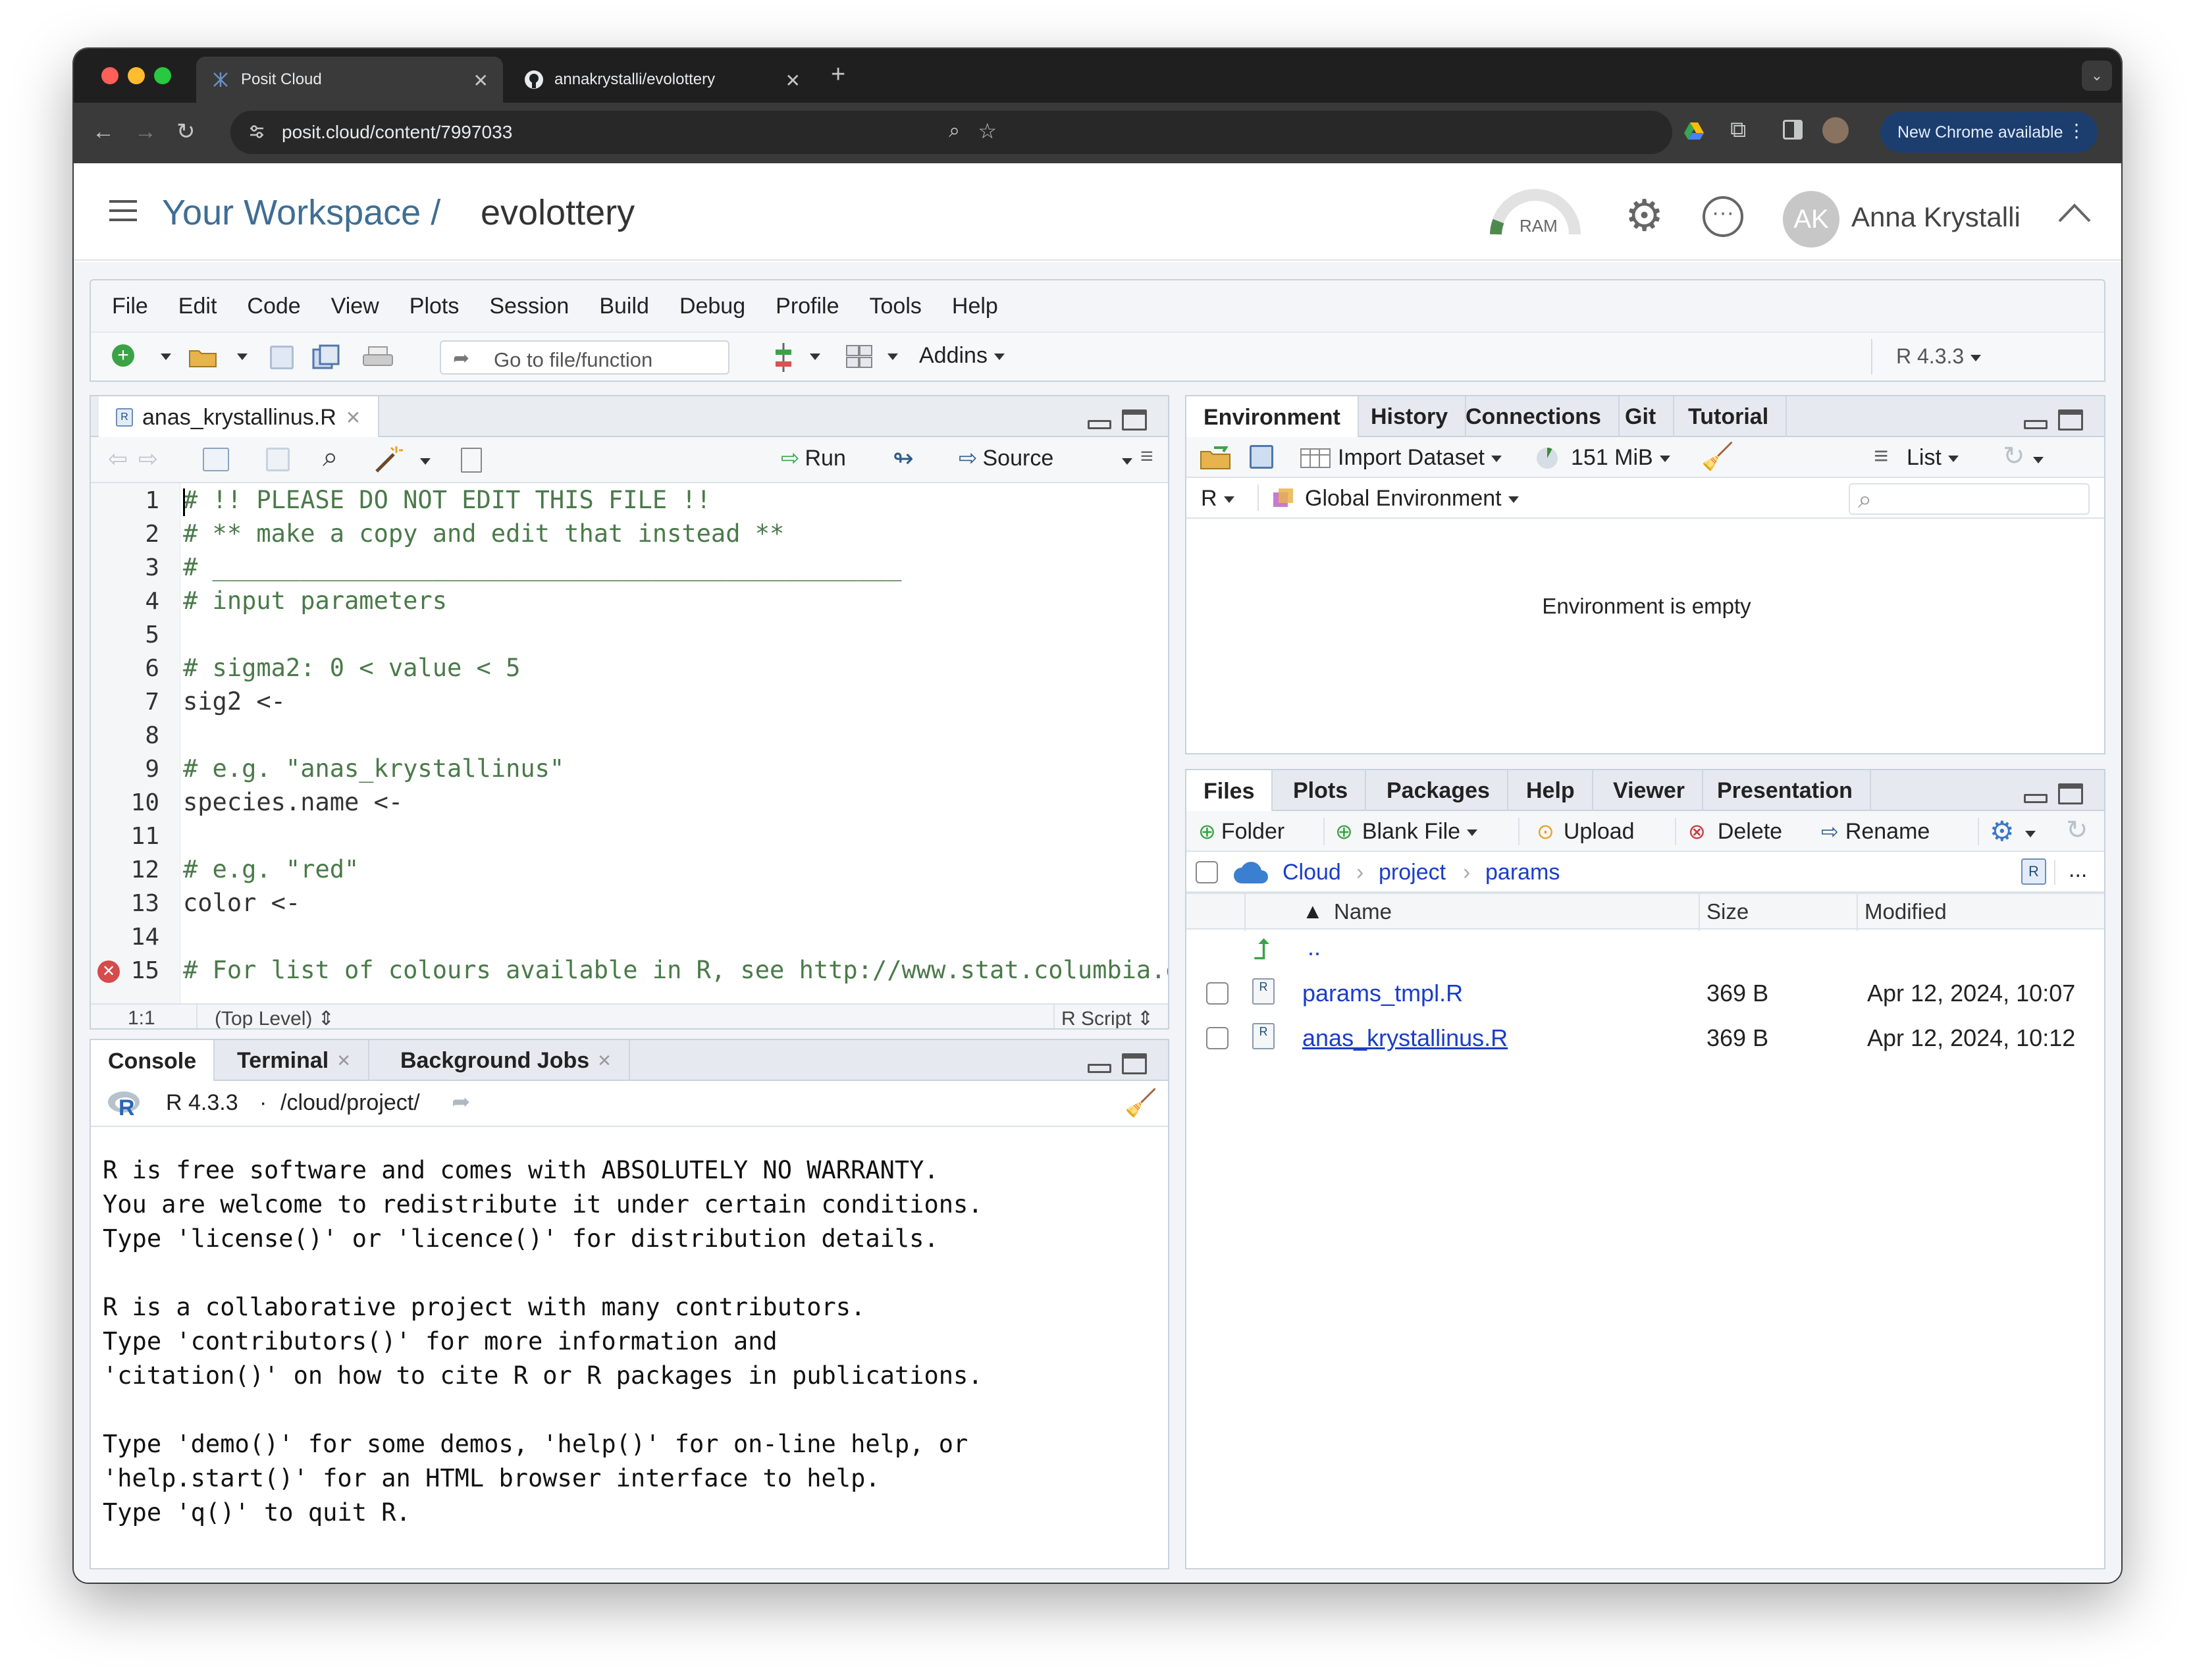  I want to click on back-arrow-icon: ⇦, so click(118, 459).